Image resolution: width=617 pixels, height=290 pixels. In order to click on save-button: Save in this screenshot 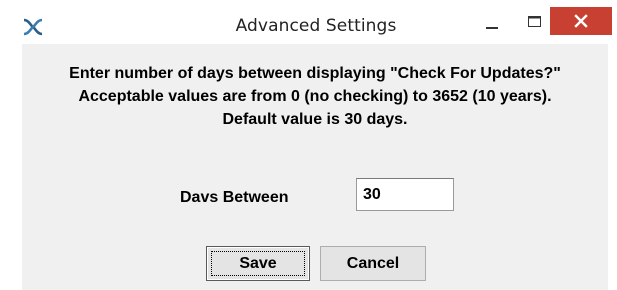, I will do `click(258, 263)`.